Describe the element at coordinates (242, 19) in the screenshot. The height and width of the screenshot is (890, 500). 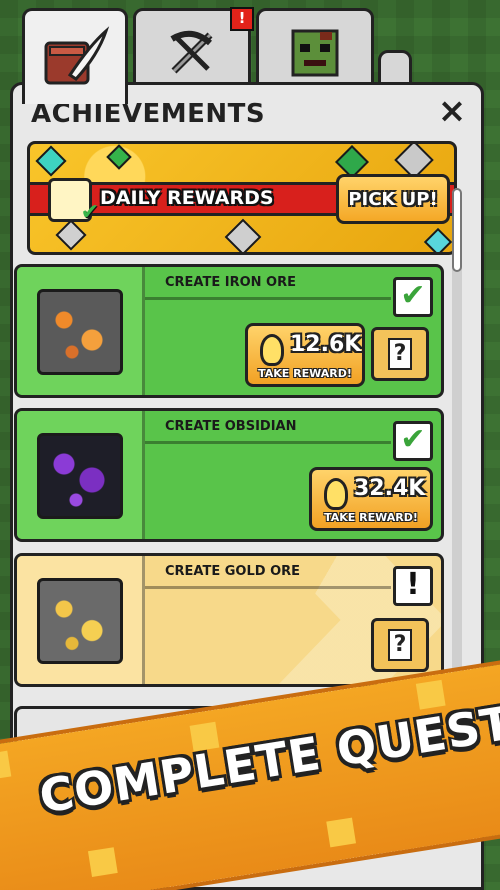
I see `alert-badge: !` at that location.